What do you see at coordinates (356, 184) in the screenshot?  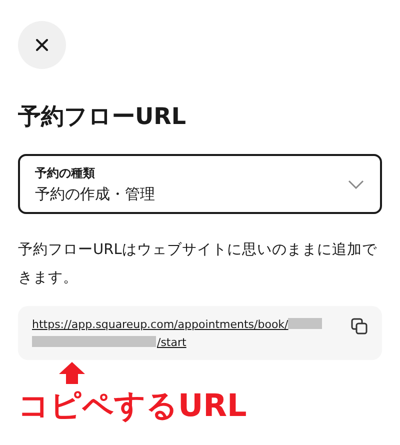 I see `chevron-down-icon` at bounding box center [356, 184].